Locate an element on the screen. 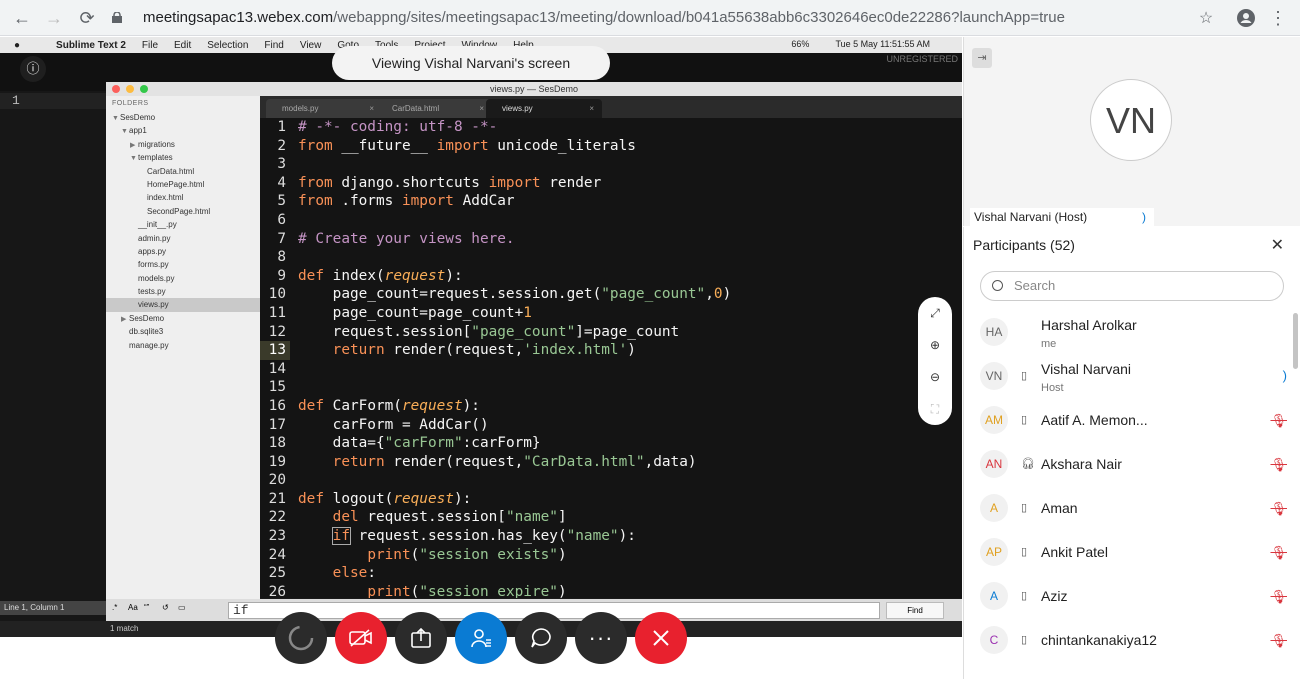  menu-find: Find is located at coordinates (274, 45).